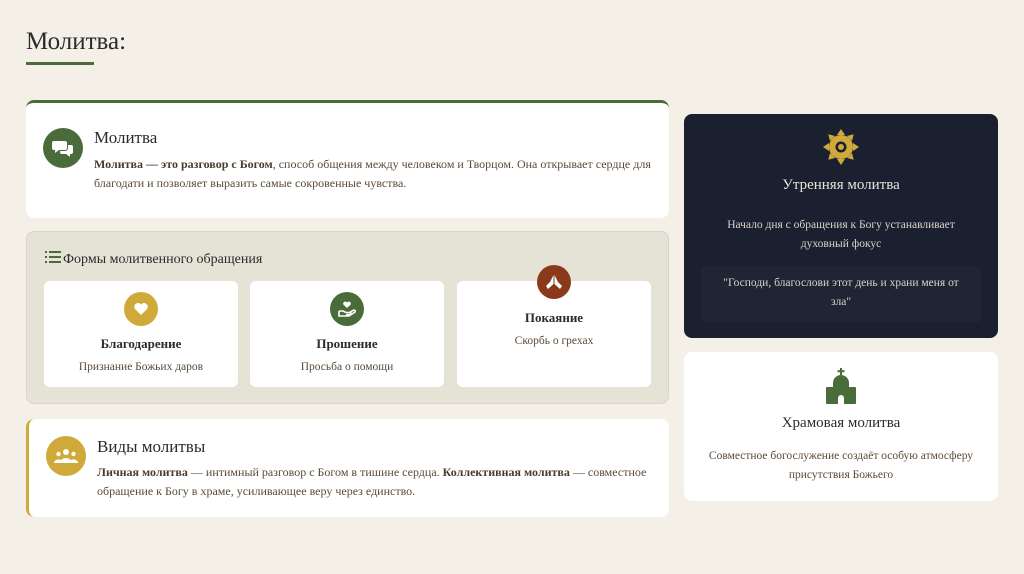 The image size is (1024, 574). Describe the element at coordinates (63, 148) in the screenshot. I see `chat-bubbles-icon` at that location.